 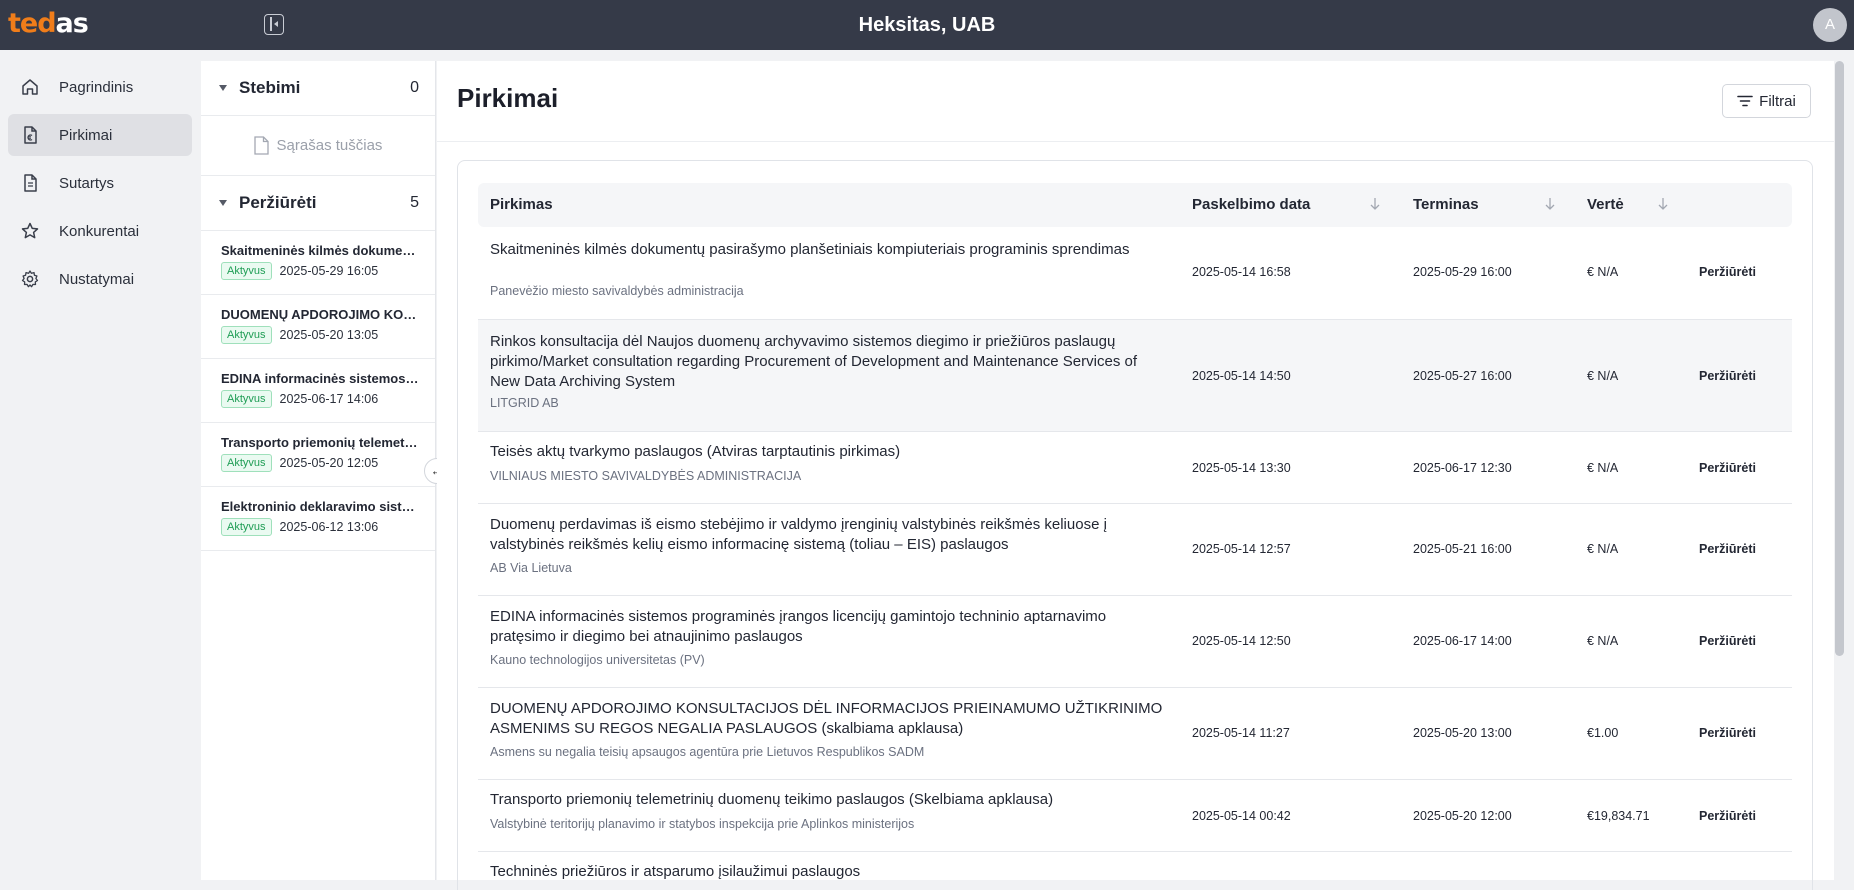 What do you see at coordinates (1605, 205) in the screenshot?
I see `column-header-value: Vertė` at bounding box center [1605, 205].